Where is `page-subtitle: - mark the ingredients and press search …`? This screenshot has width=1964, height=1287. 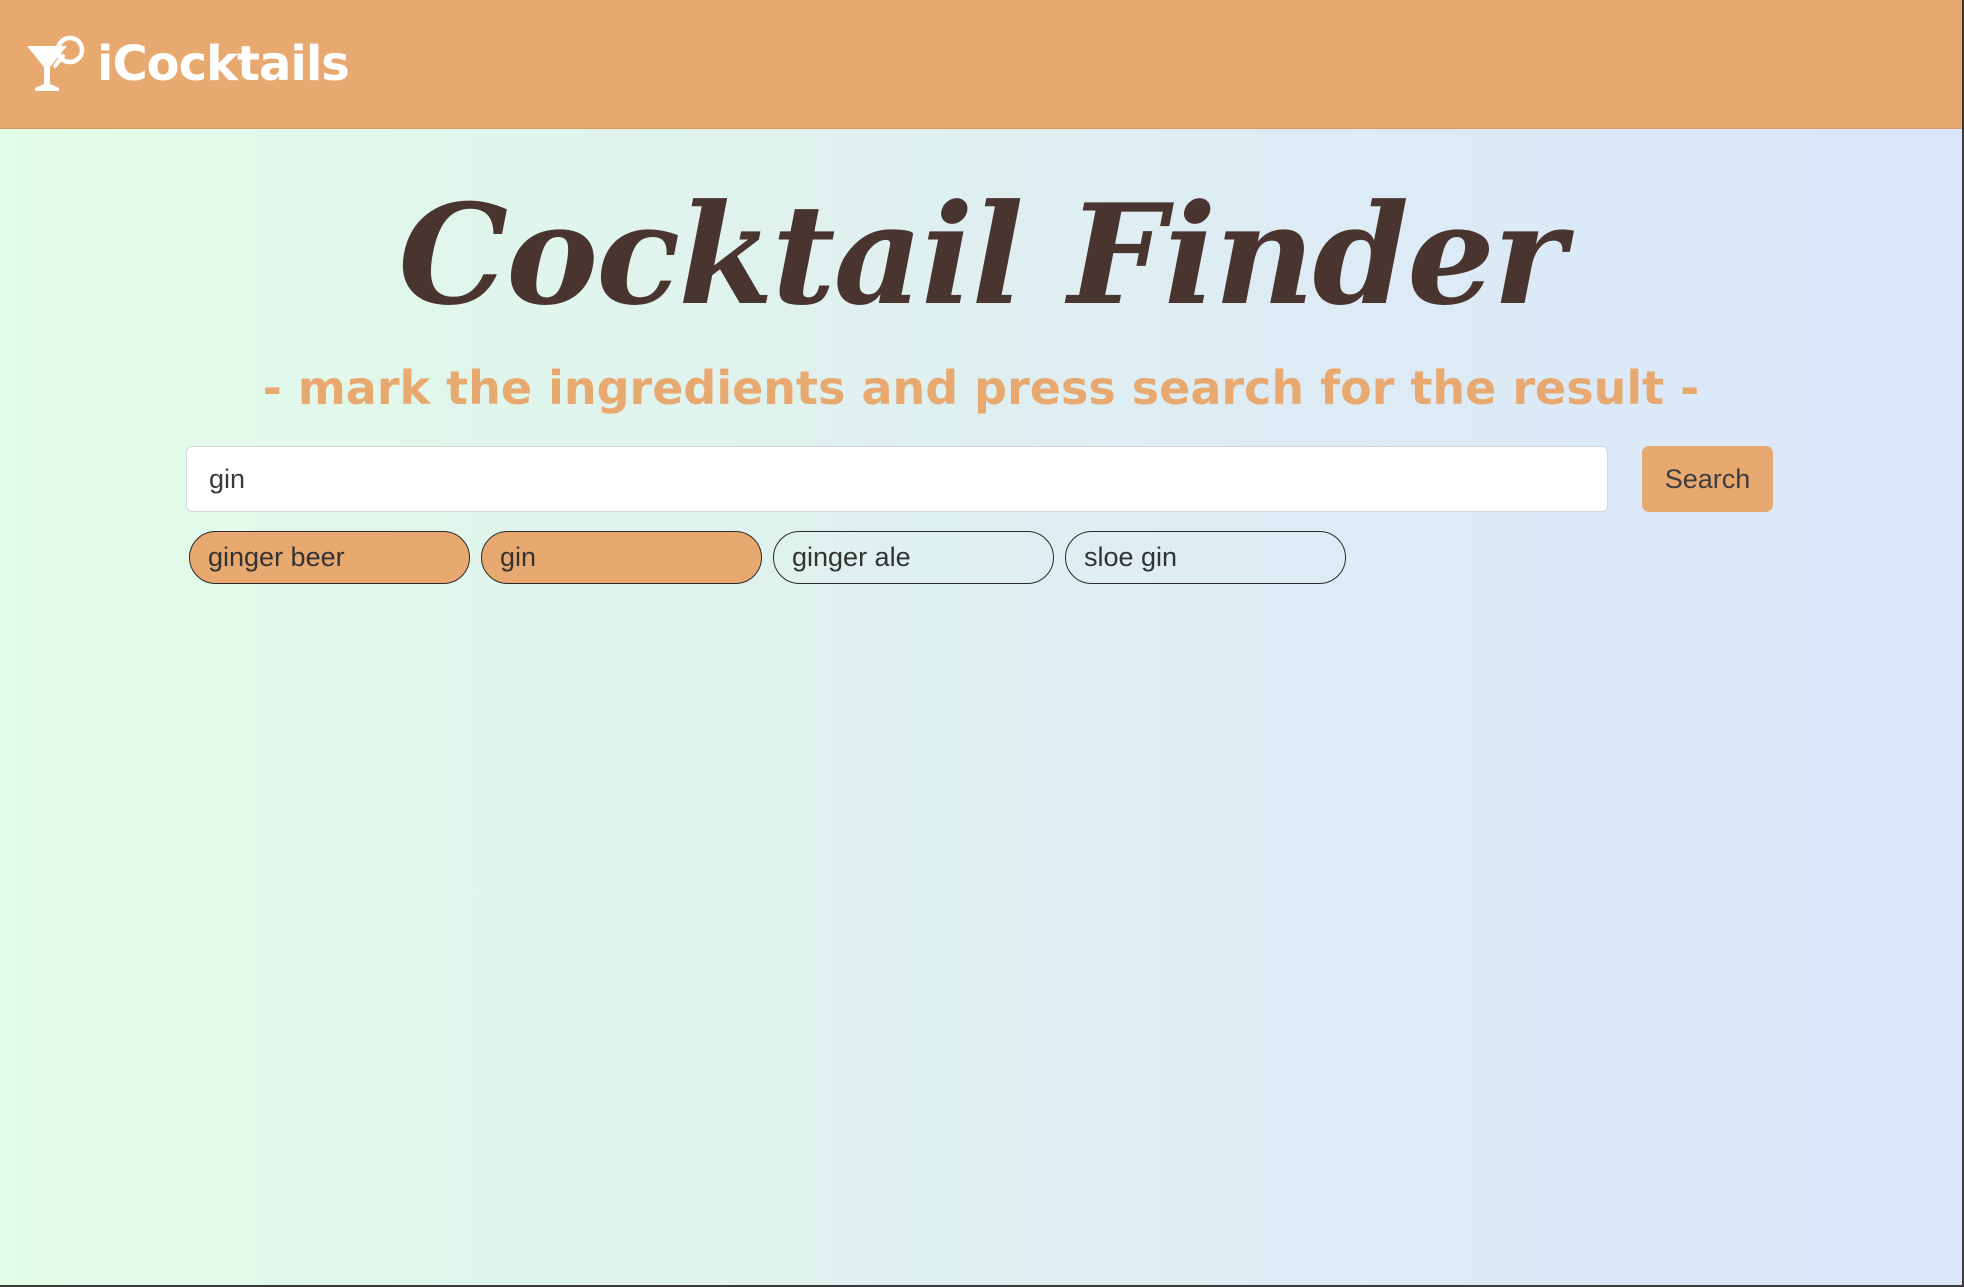 page-subtitle: - mark the ingredients and press search … is located at coordinates (981, 388).